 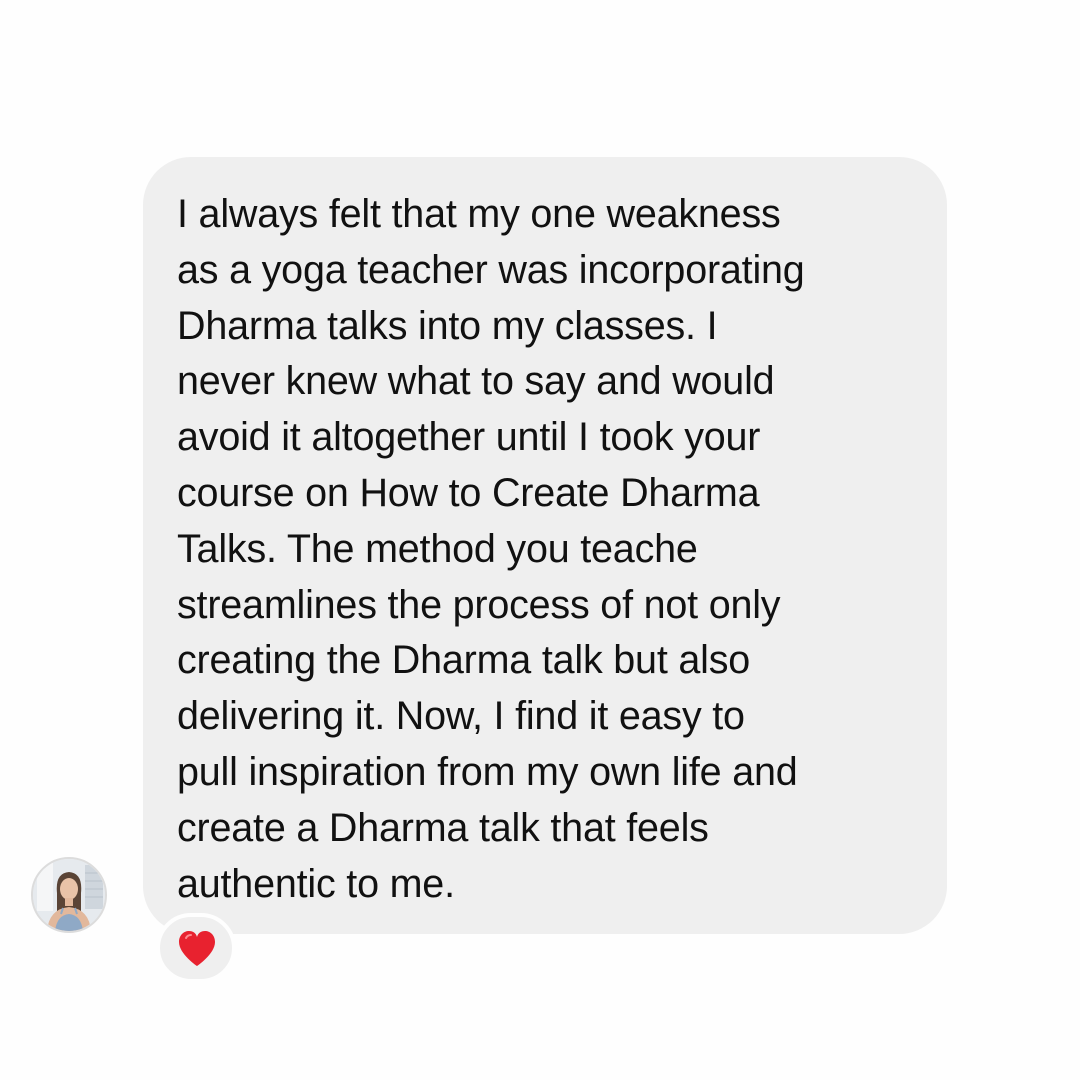 I want to click on message-line: authentic to me., so click(x=316, y=883).